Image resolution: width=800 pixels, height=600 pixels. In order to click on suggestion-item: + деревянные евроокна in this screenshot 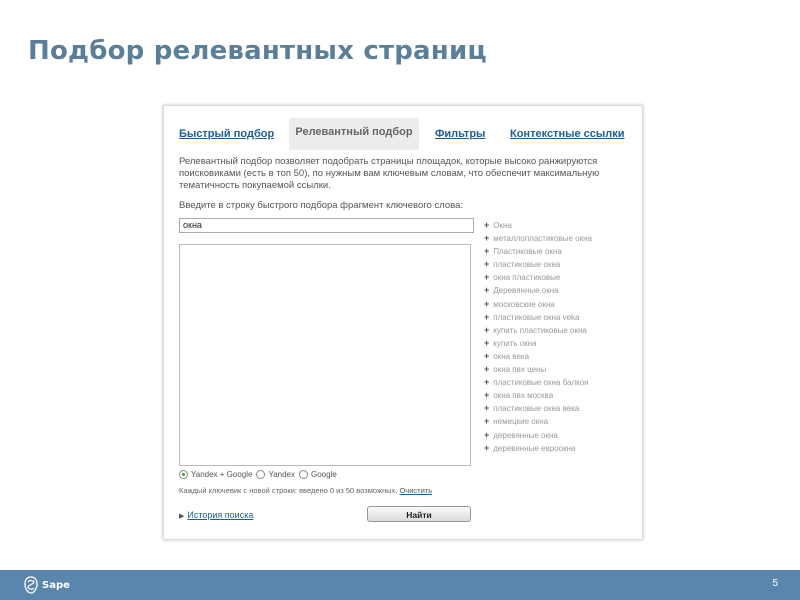, I will do `click(561, 448)`.